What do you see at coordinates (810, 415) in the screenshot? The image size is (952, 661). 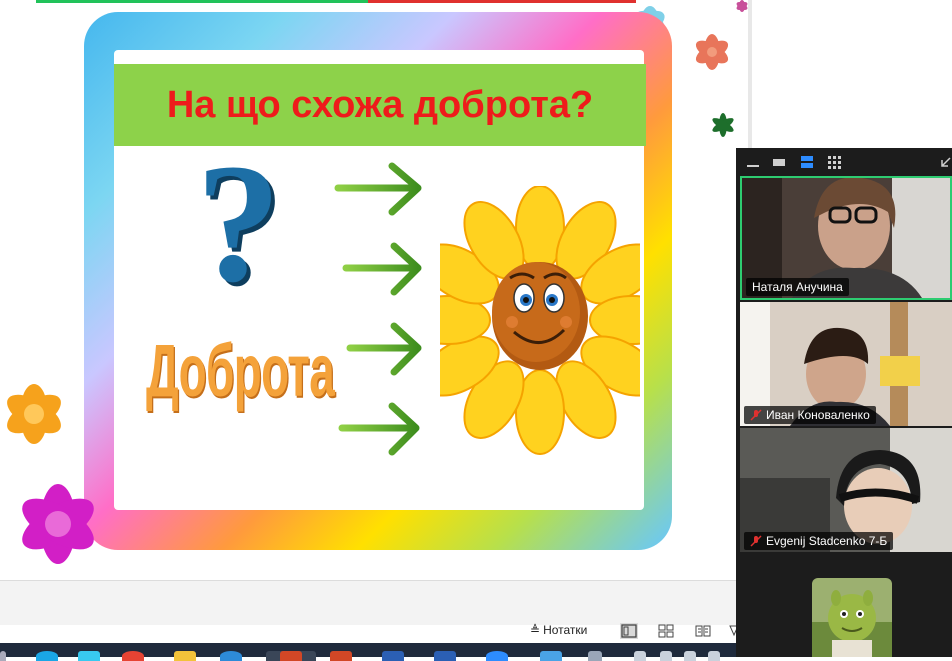 I see `participant-name-label: Иван Коноваленко` at bounding box center [810, 415].